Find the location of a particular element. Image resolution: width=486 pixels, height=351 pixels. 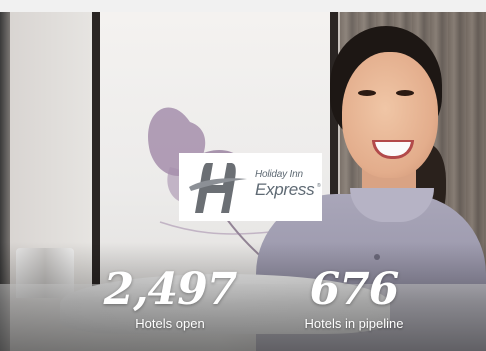

holiday-inn-h-icon is located at coordinates (218, 188).